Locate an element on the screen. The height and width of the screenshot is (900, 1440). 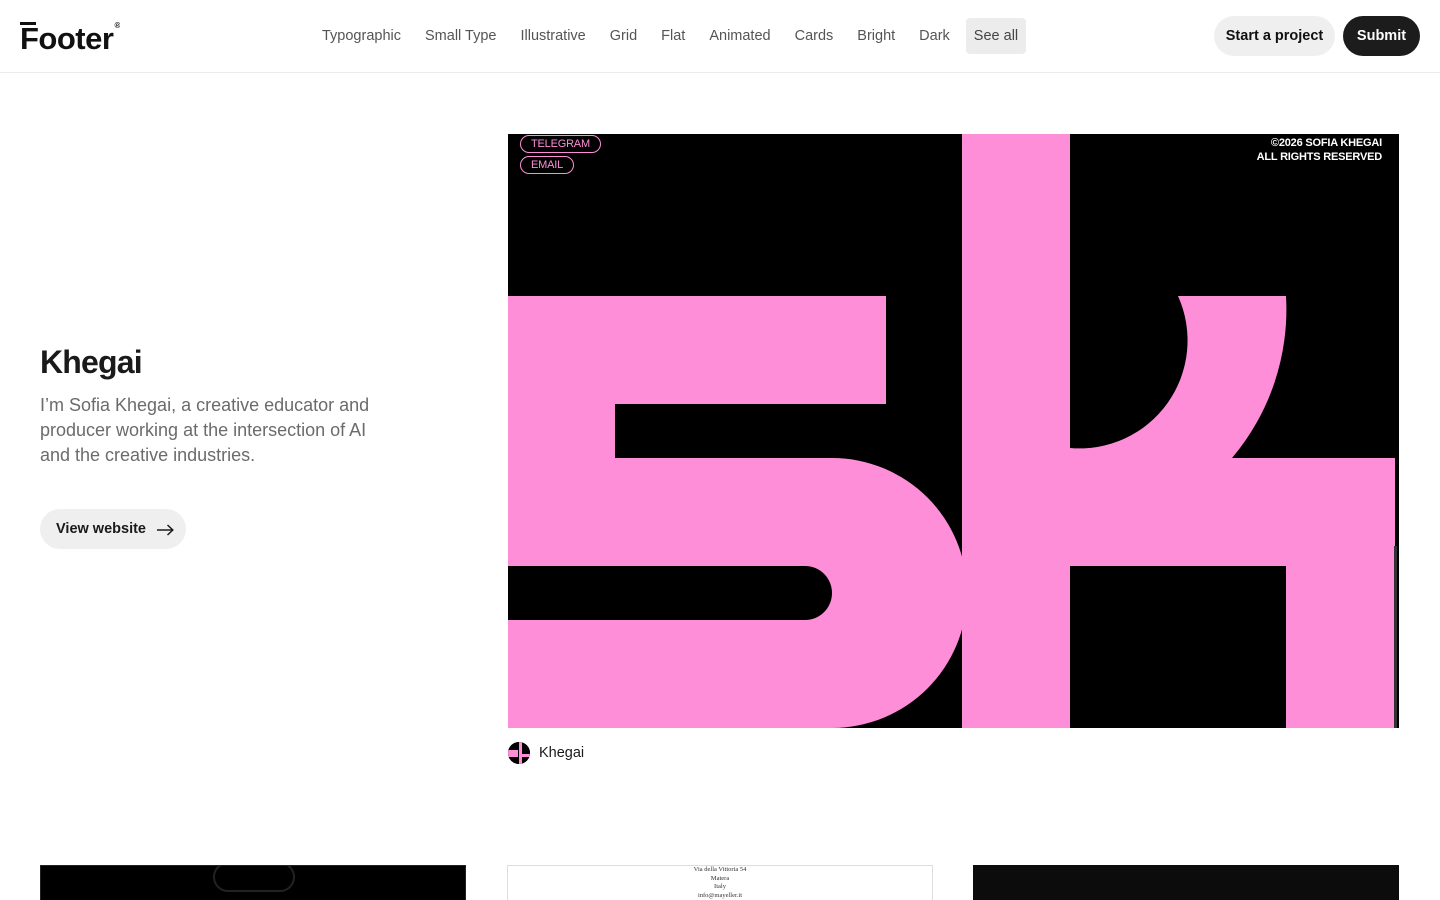
nav-item-see-all: See all is located at coordinates (996, 36).